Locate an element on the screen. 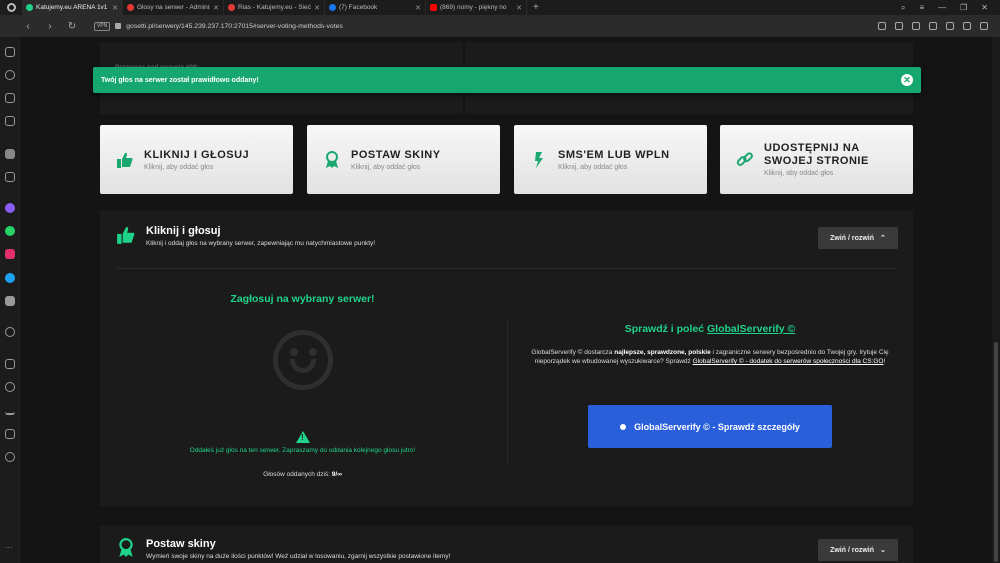 This screenshot has height=563, width=1000. more-icon: ··· is located at coordinates (10, 549).